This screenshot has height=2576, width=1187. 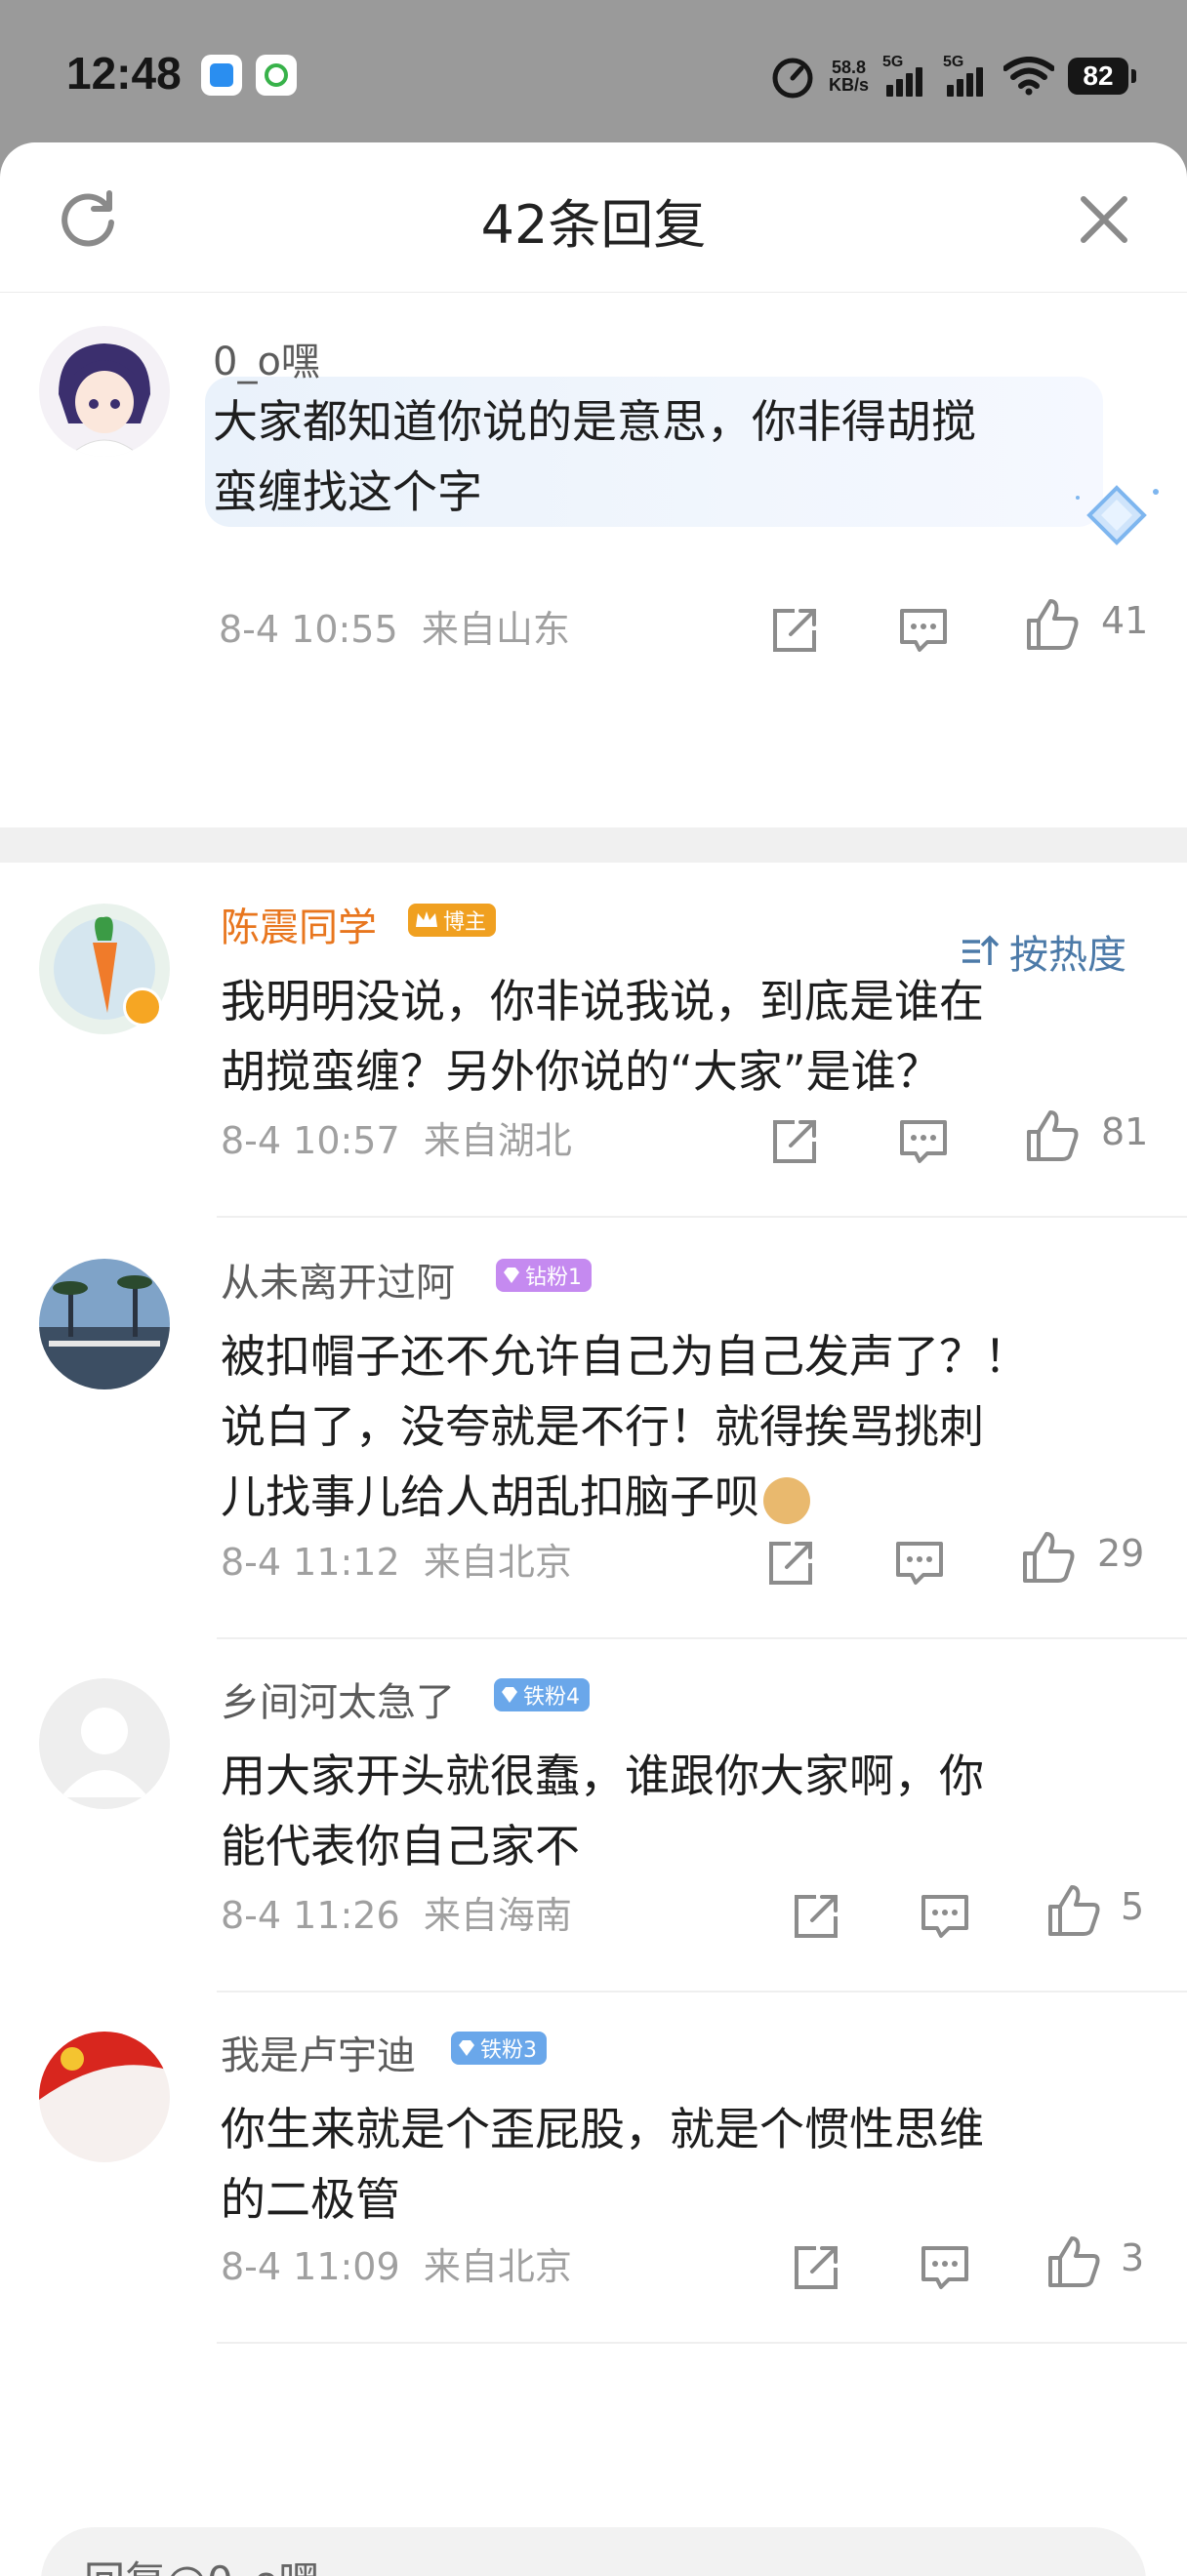 I want to click on section-divider, so click(x=593, y=845).